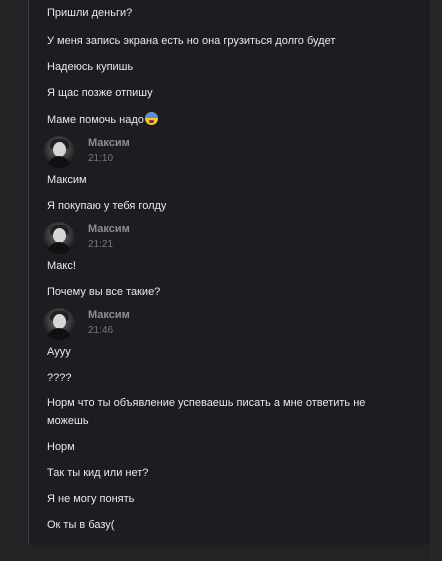 The height and width of the screenshot is (561, 442). What do you see at coordinates (61, 266) in the screenshot?
I see `message-text: Макс!` at bounding box center [61, 266].